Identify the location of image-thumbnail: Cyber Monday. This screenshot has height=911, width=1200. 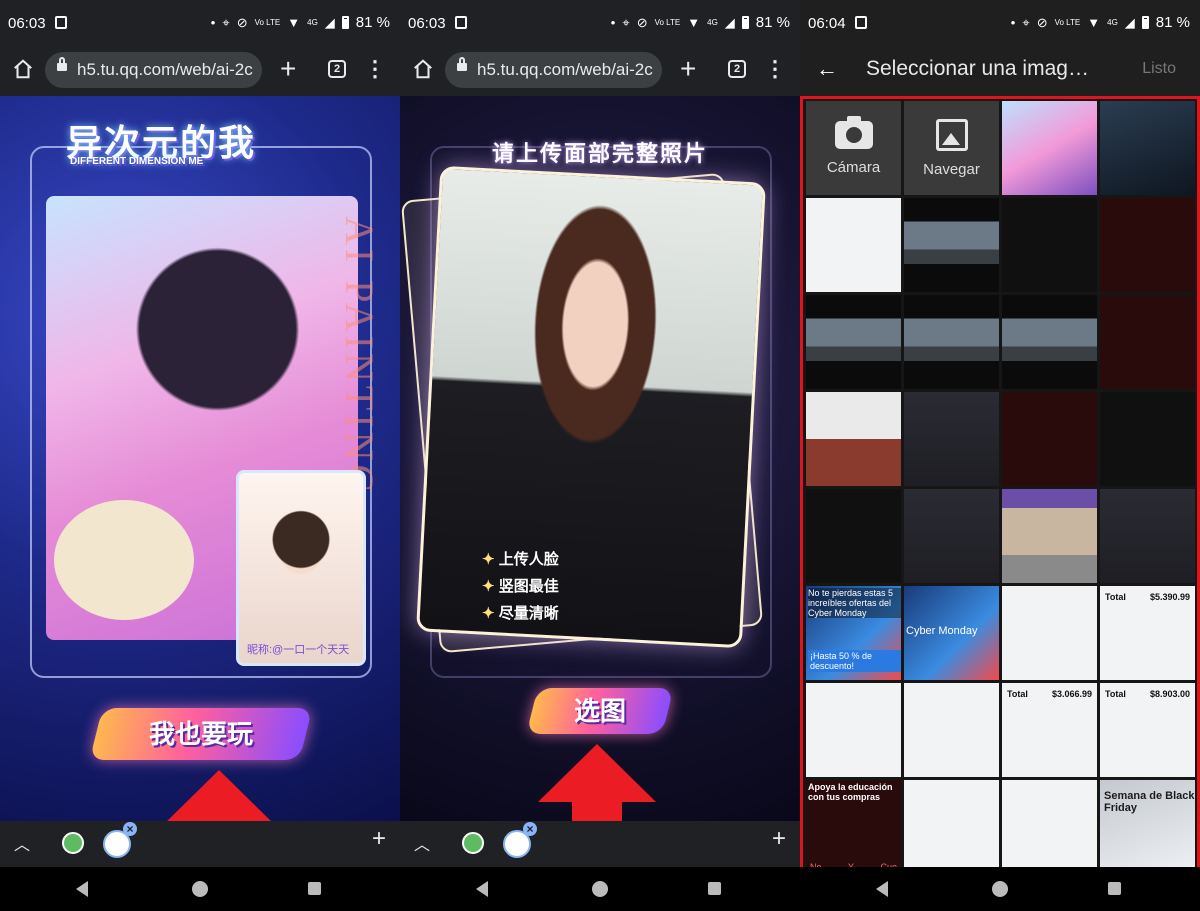
(951, 633).